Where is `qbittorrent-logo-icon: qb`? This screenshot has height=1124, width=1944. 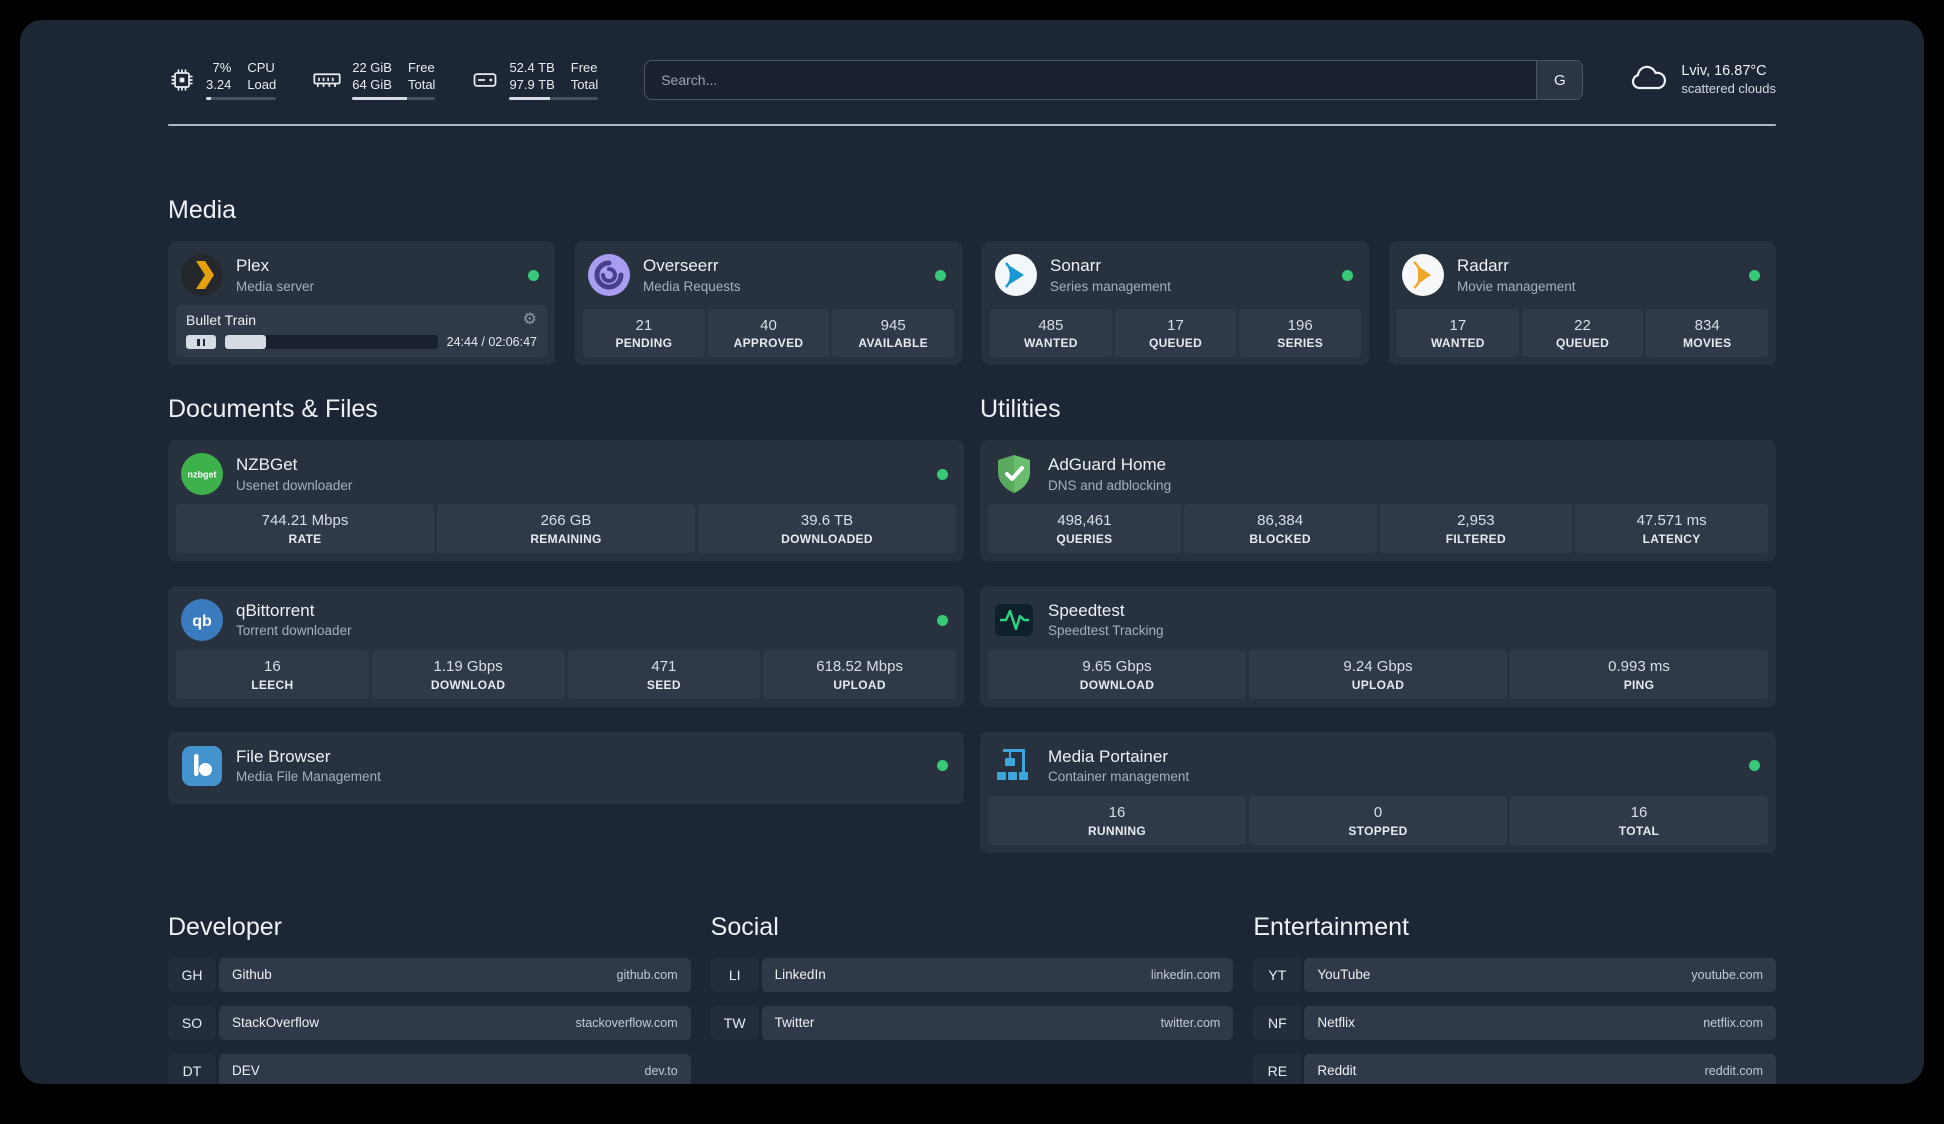
qbittorrent-logo-icon: qb is located at coordinates (202, 620).